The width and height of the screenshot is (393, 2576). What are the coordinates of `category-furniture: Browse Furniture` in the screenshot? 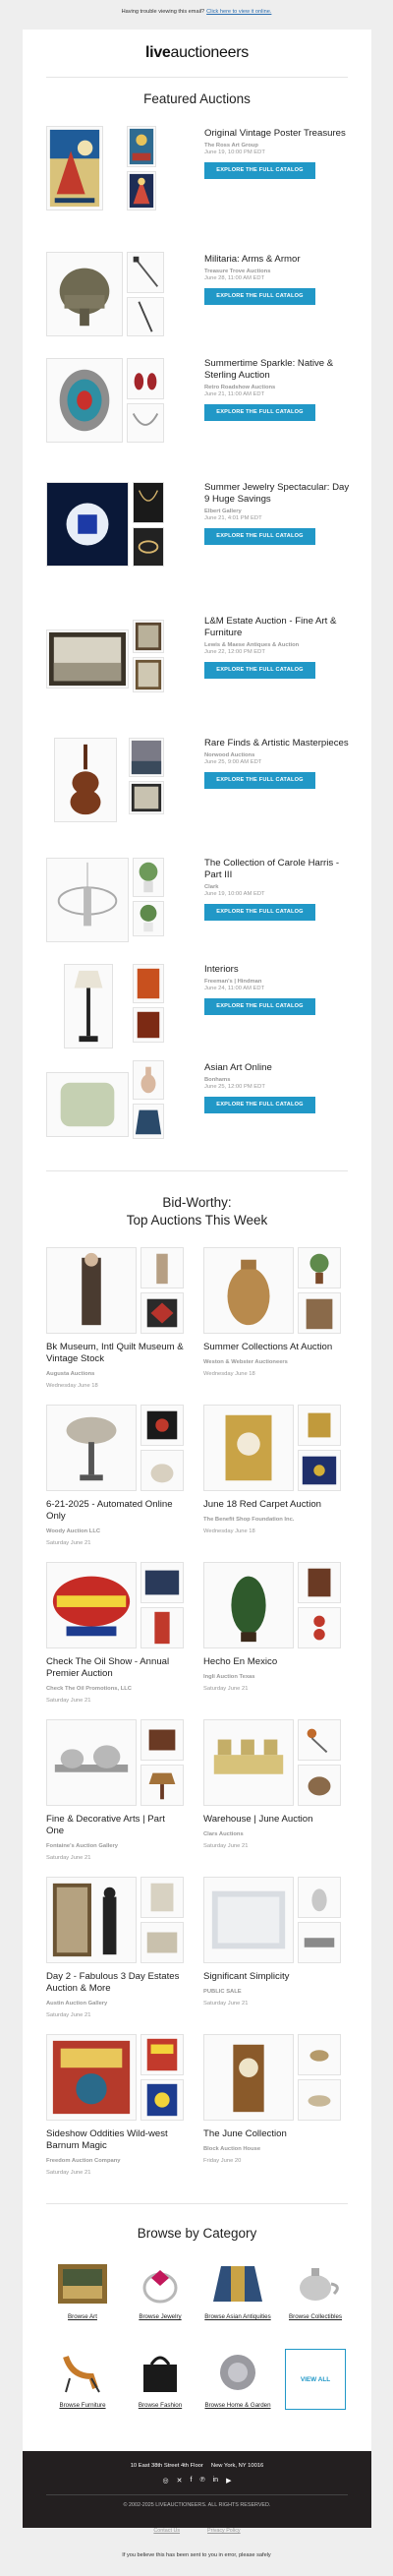 It's located at (82, 2384).